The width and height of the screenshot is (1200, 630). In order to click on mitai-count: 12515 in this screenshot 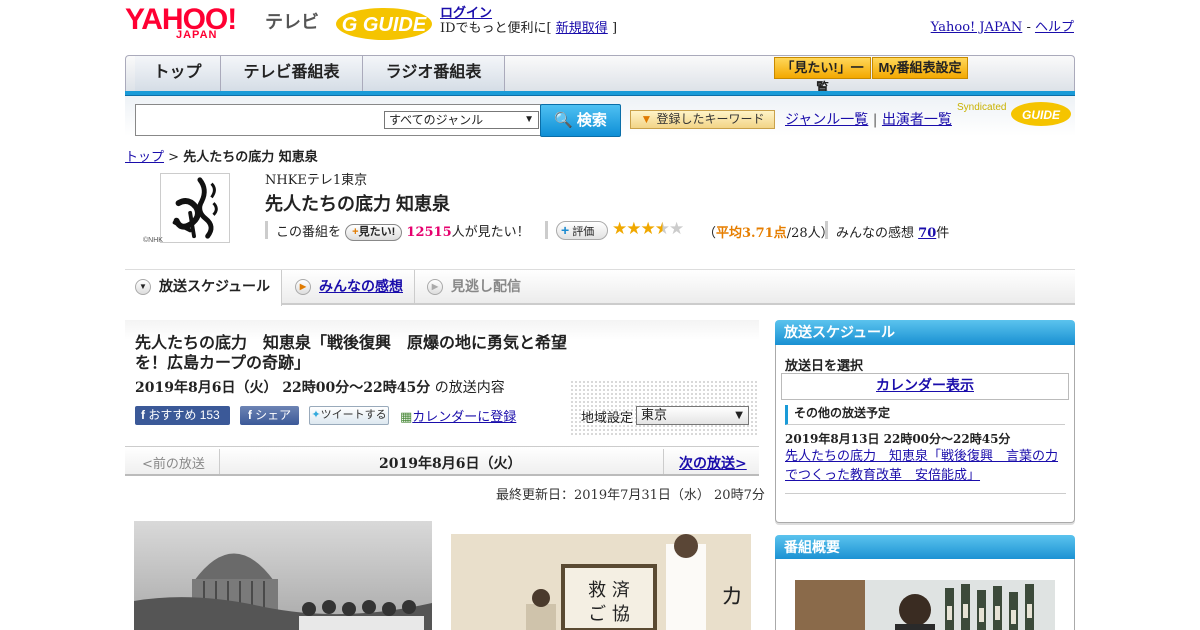, I will do `click(429, 232)`.